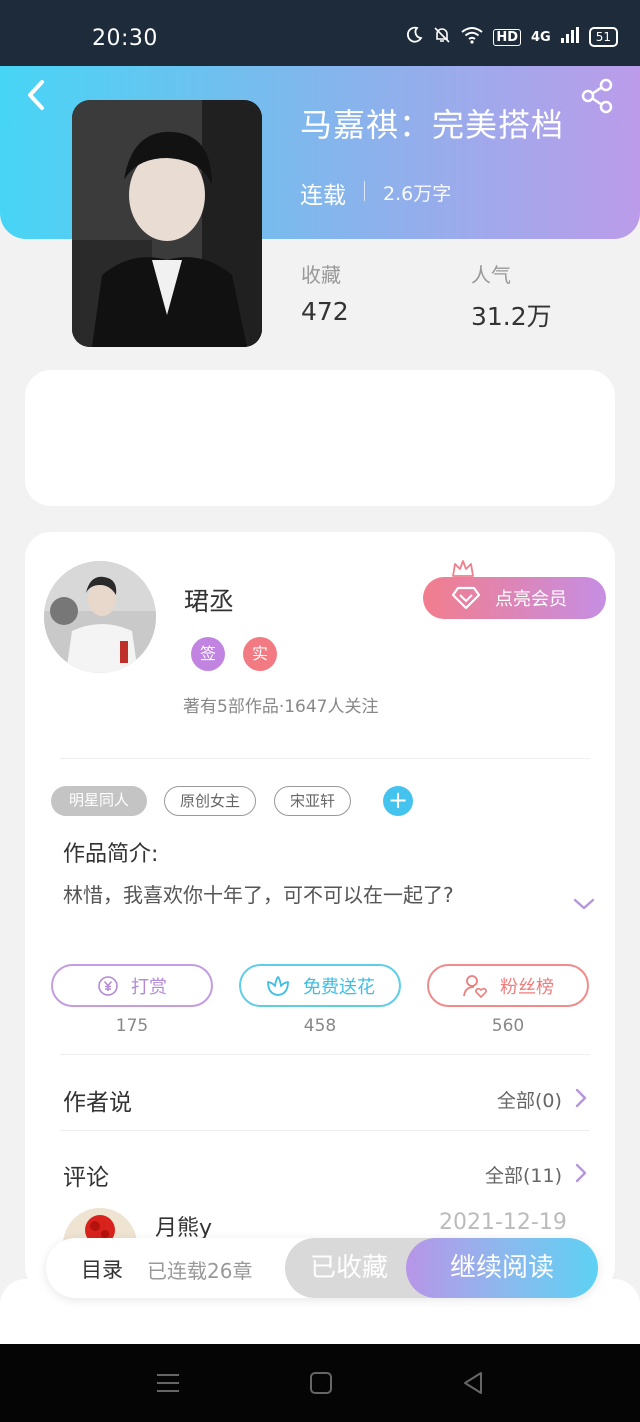  What do you see at coordinates (111, 854) in the screenshot?
I see `intro-label: 作品简介:` at bounding box center [111, 854].